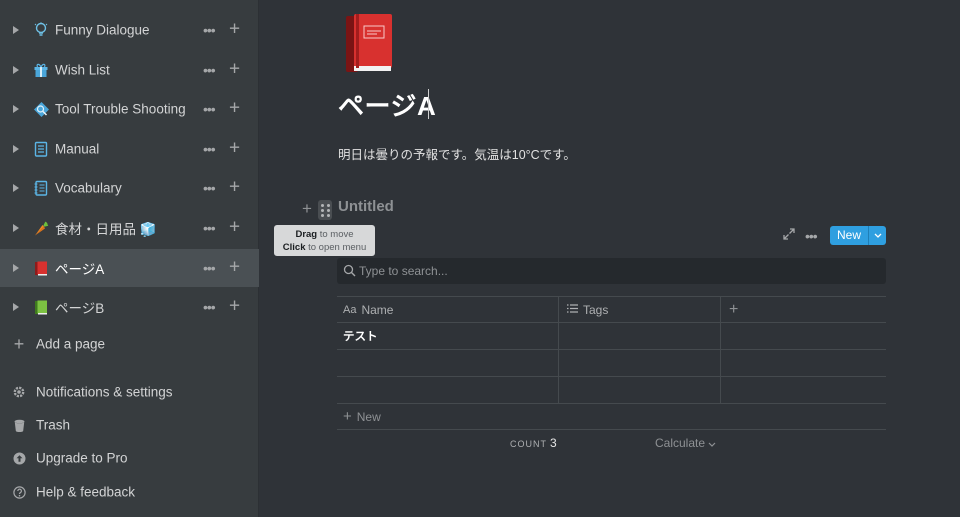 This screenshot has height=517, width=960. What do you see at coordinates (129, 307) in the screenshot?
I see `sidebar-item-page-b: ページB ••• +` at bounding box center [129, 307].